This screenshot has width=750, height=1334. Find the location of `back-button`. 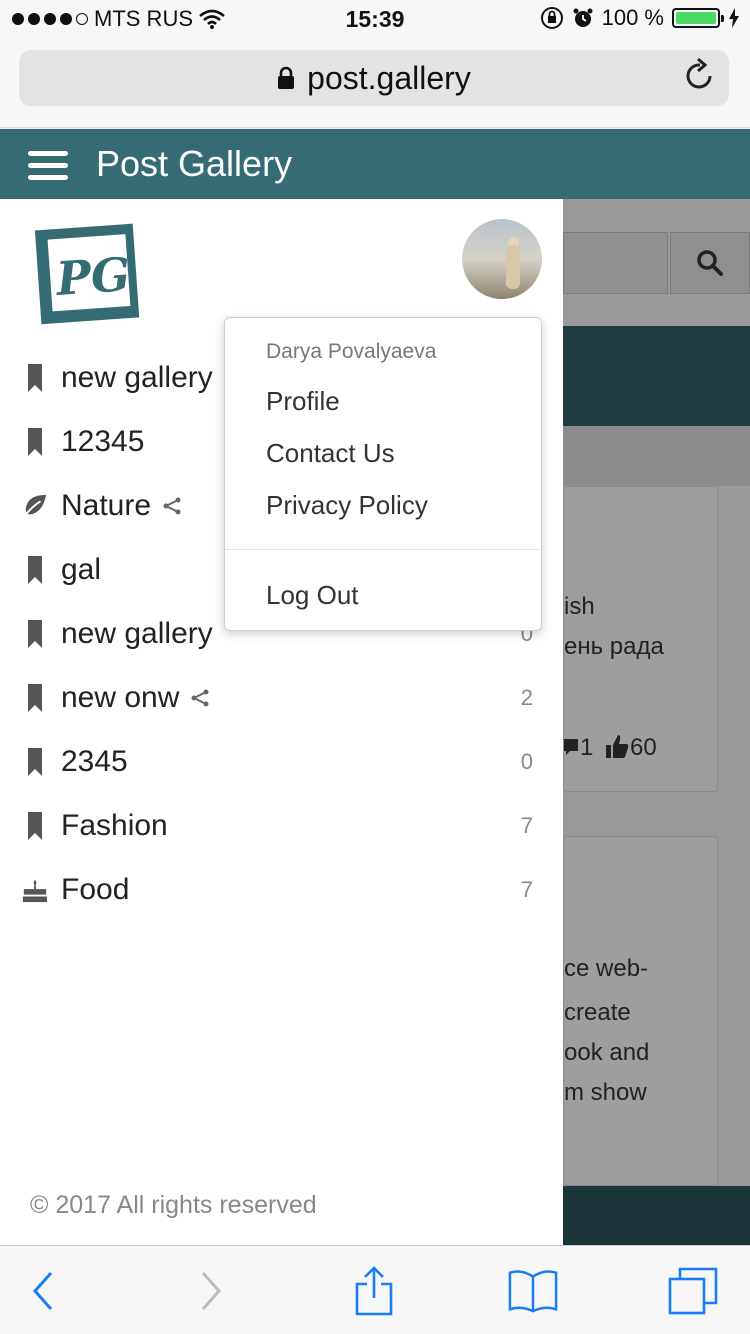

back-button is located at coordinates (43, 1291).